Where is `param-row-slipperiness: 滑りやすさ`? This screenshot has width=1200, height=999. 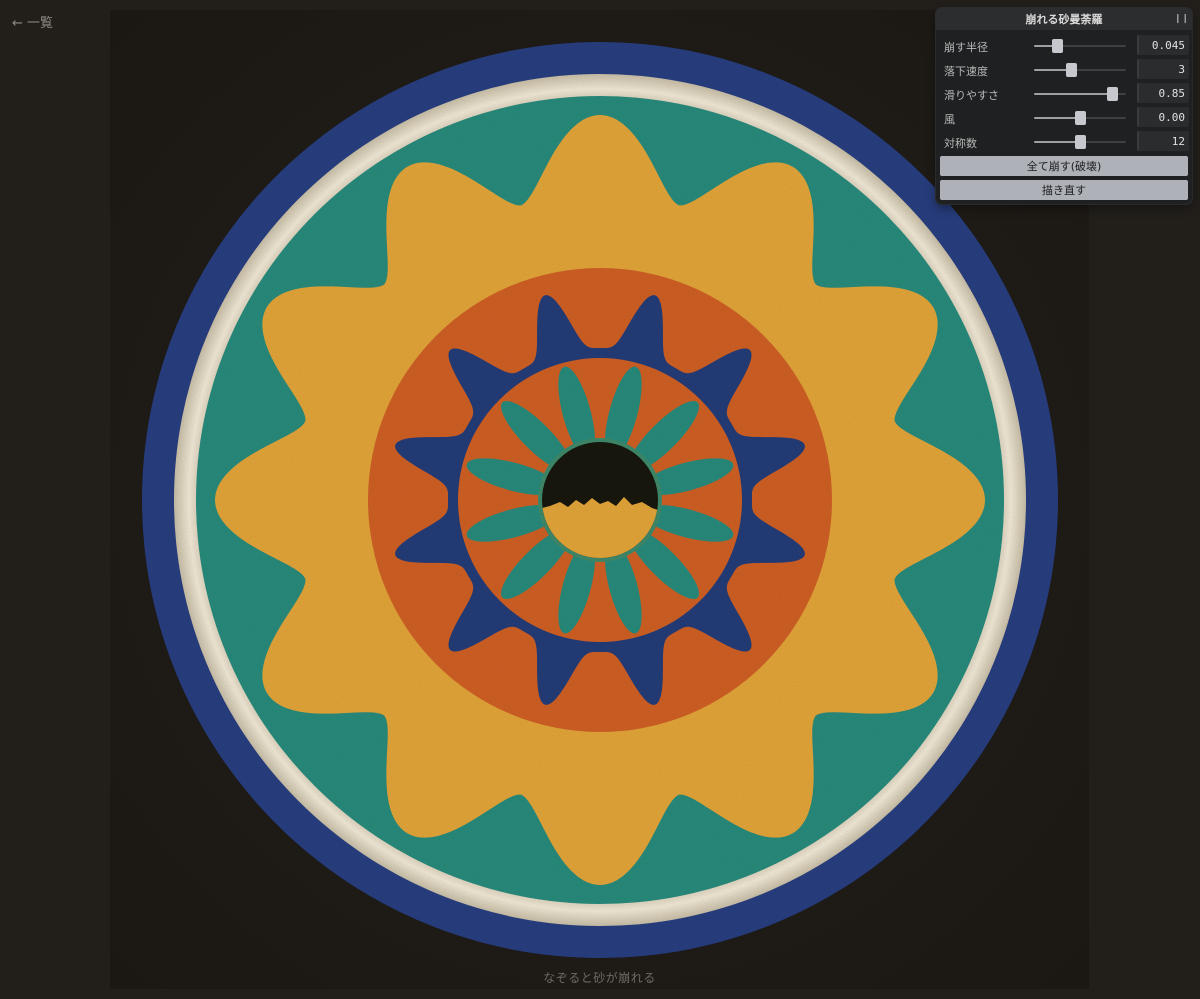 param-row-slipperiness: 滑りやすさ is located at coordinates (1064, 94).